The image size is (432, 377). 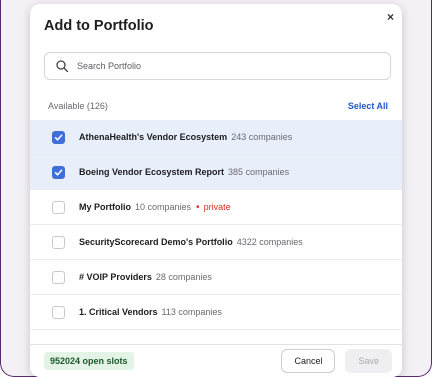 What do you see at coordinates (152, 172) in the screenshot?
I see `portfolio-name: Boeing Vendor Ecosystem Report` at bounding box center [152, 172].